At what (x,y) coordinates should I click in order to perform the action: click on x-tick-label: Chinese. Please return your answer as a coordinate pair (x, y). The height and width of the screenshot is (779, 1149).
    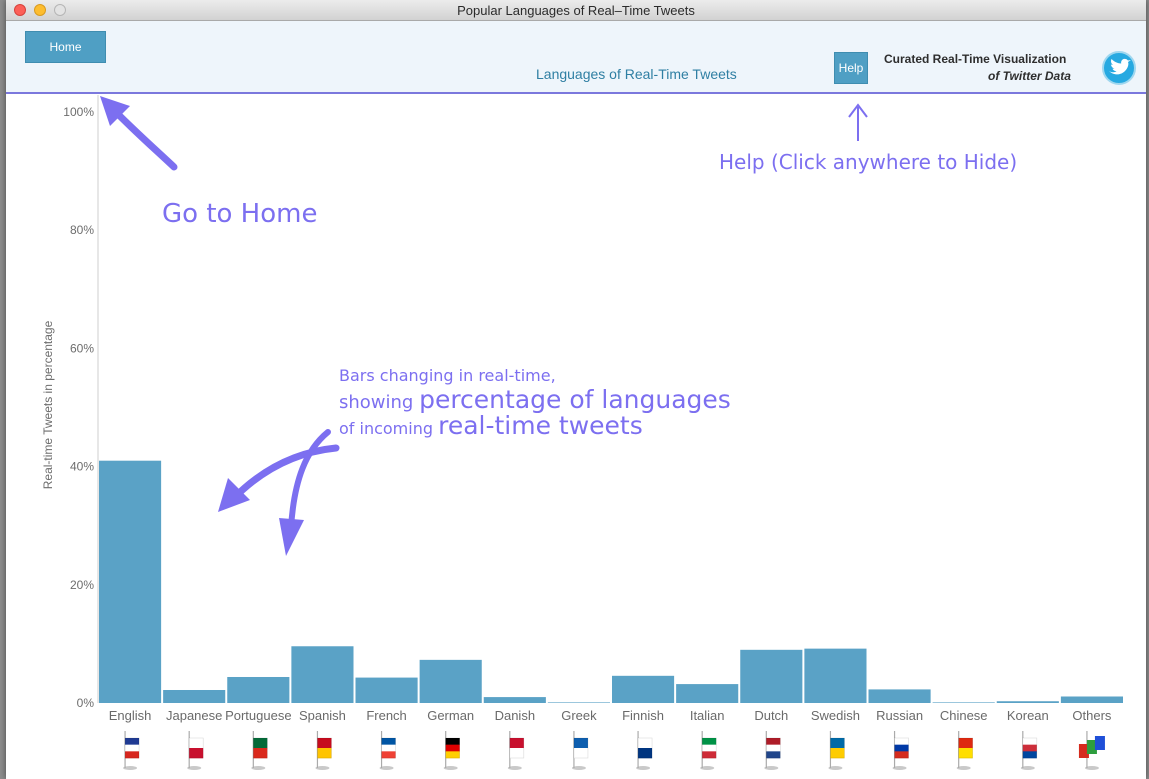
    Looking at the image, I should click on (964, 715).